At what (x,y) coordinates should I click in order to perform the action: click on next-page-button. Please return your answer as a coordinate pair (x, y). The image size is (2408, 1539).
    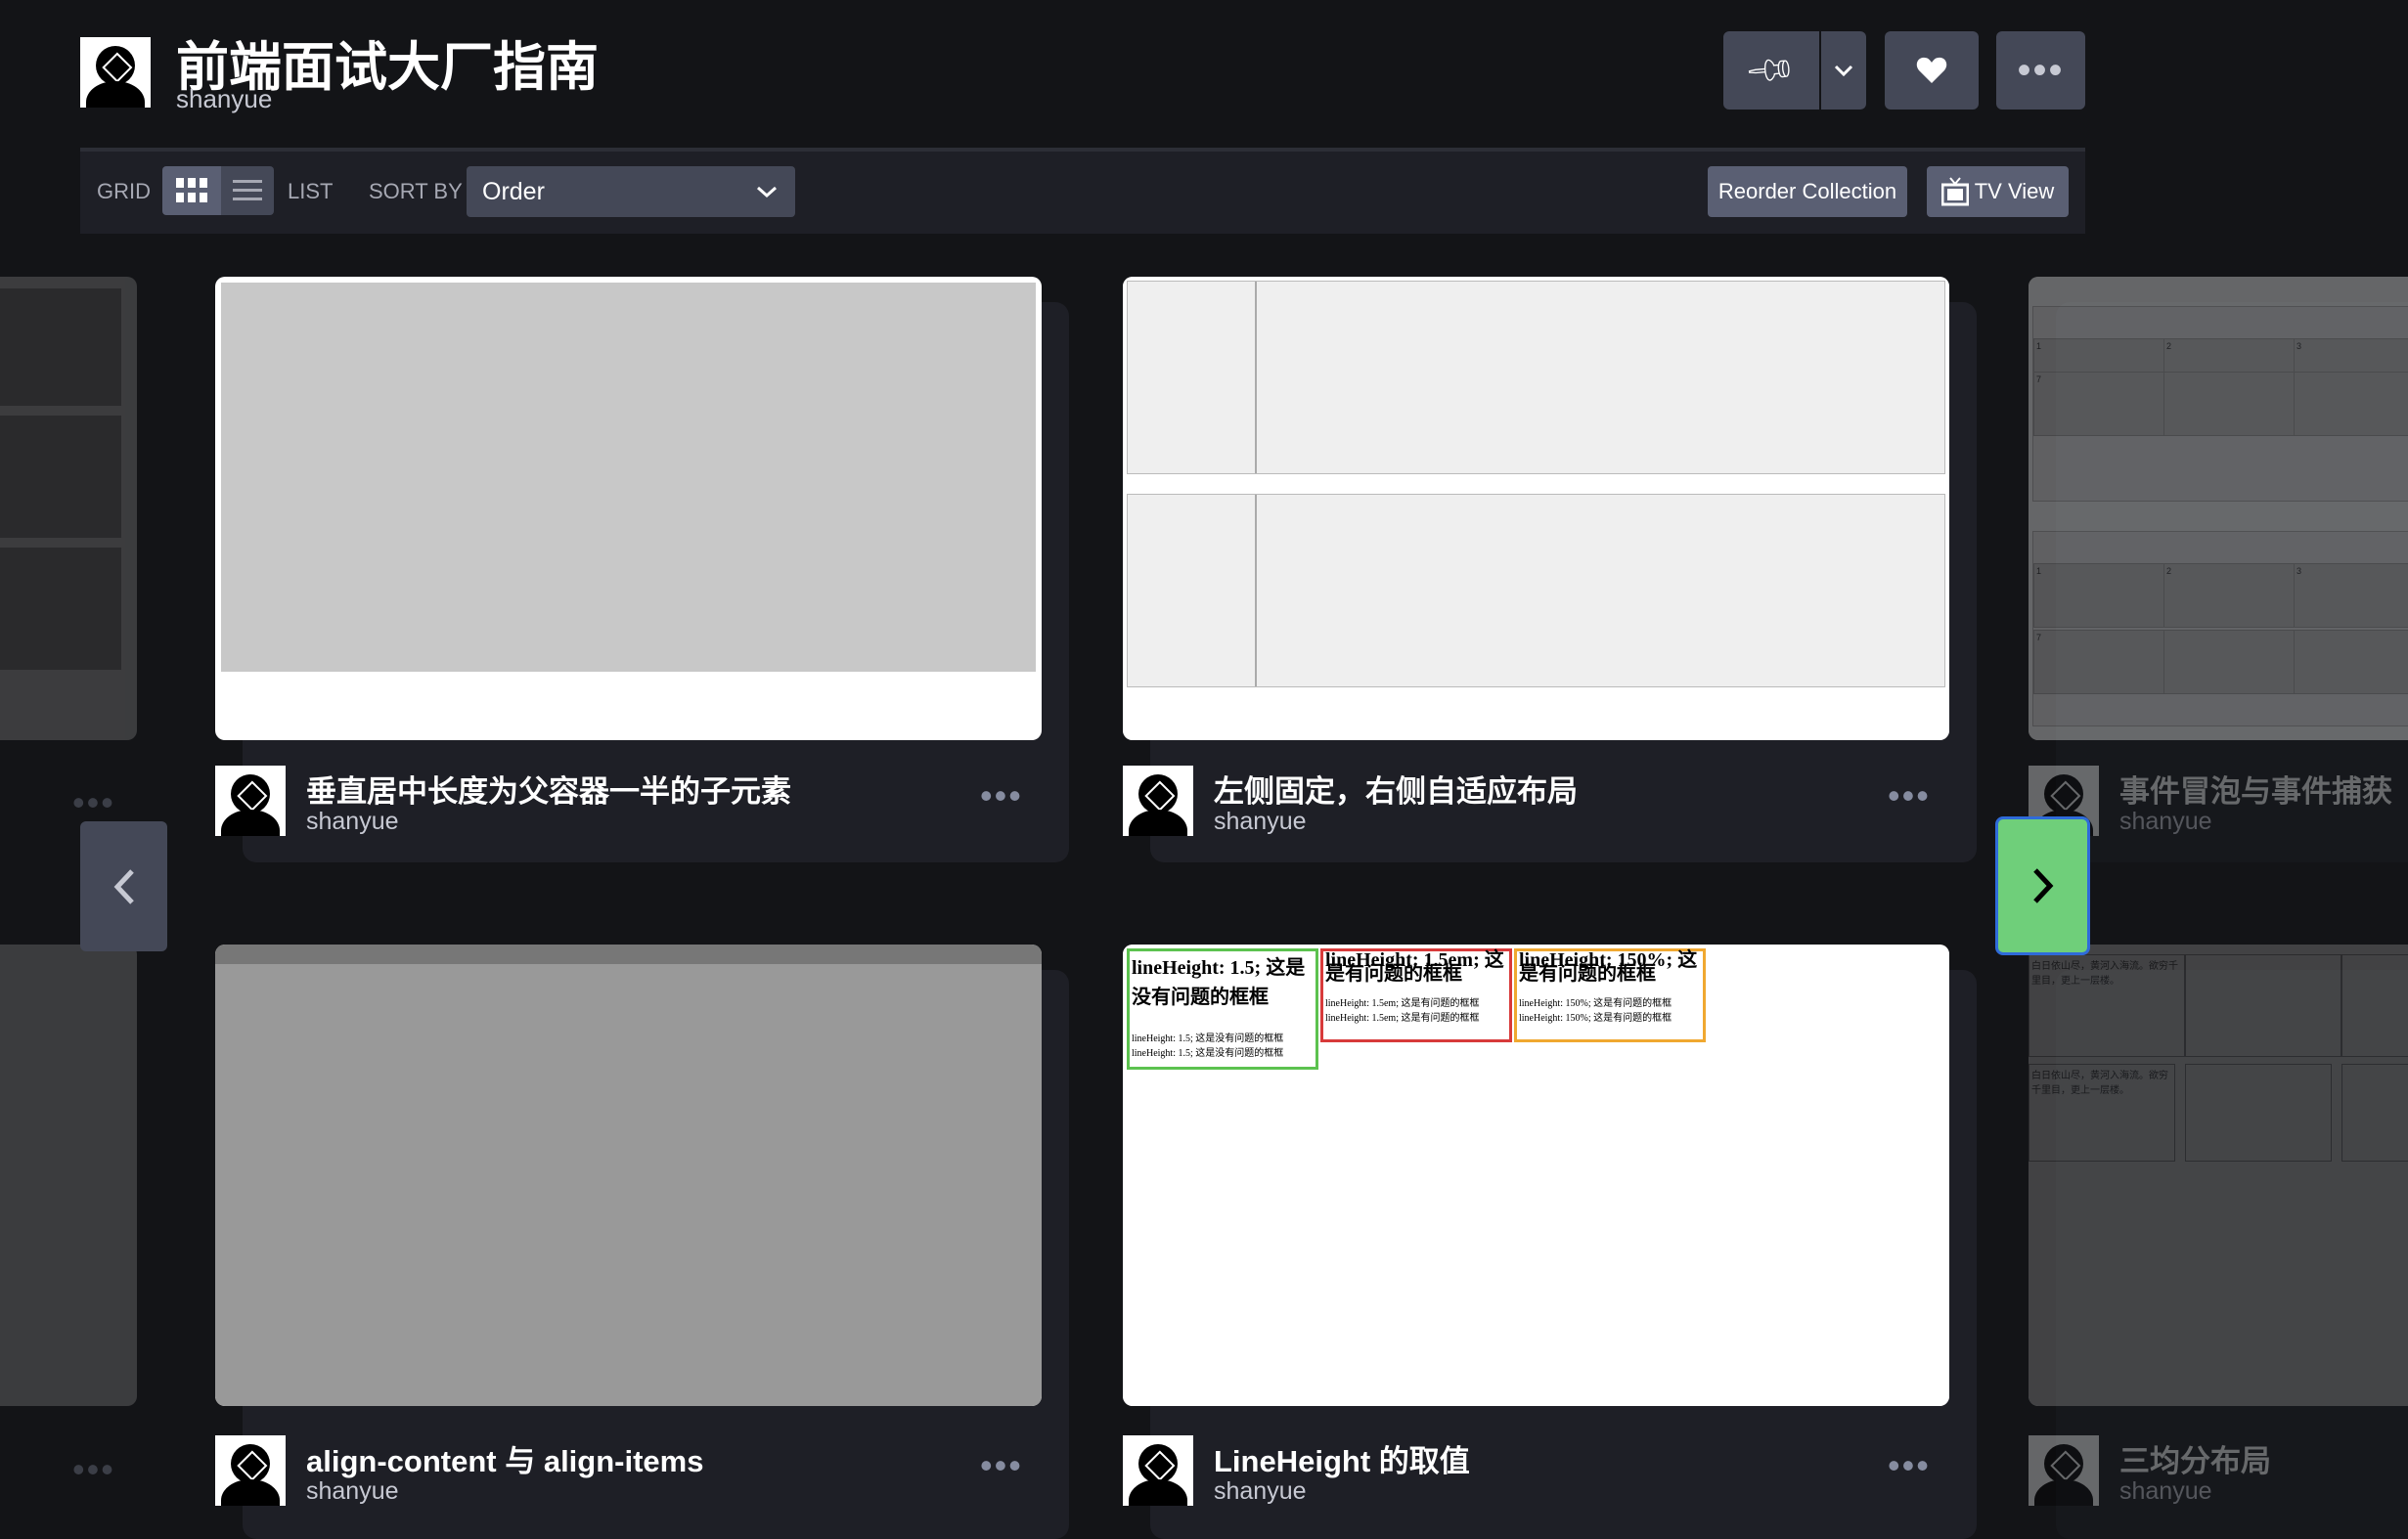
    Looking at the image, I should click on (2043, 885).